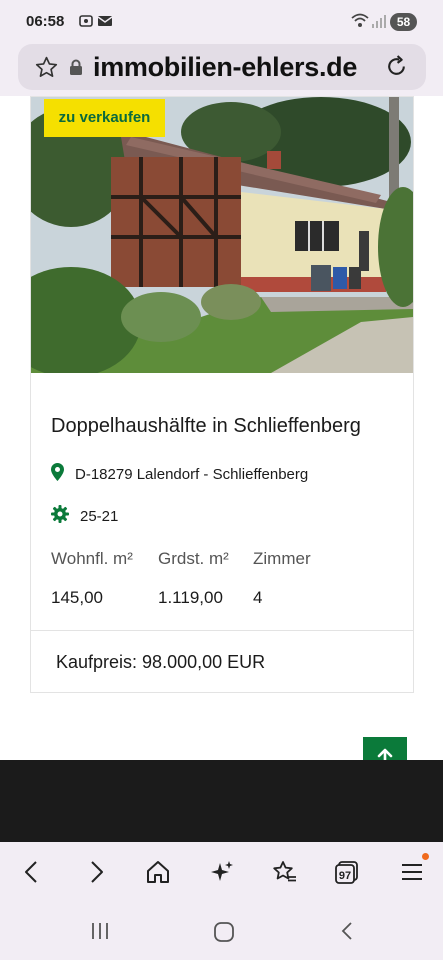 The image size is (443, 960). I want to click on signal-icon, so click(379, 23).